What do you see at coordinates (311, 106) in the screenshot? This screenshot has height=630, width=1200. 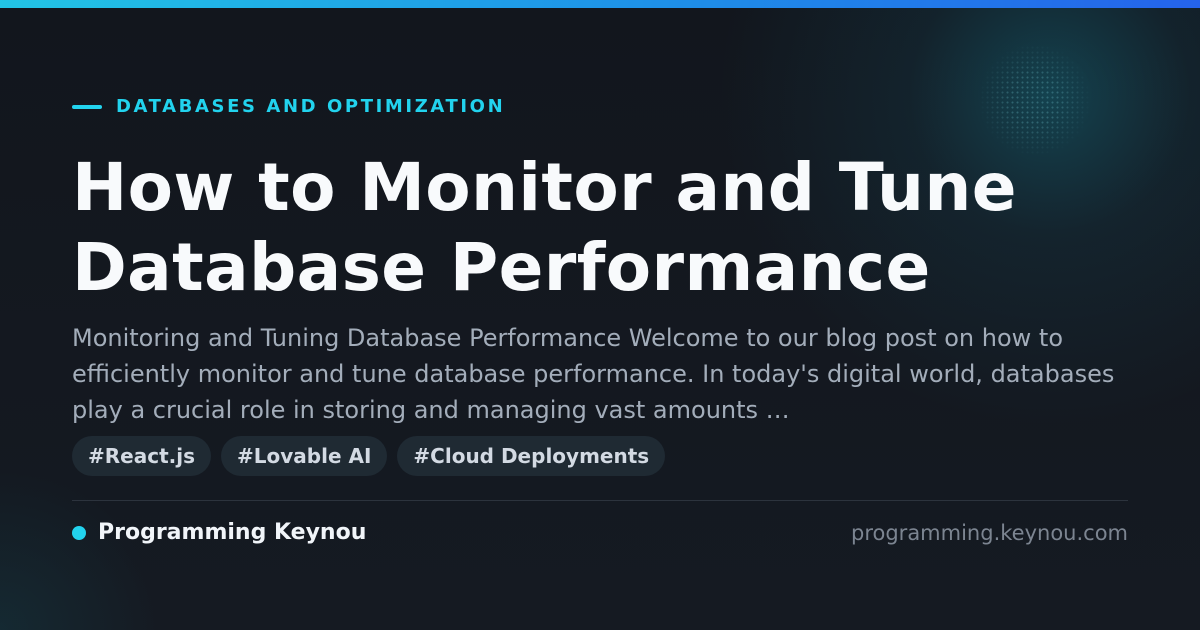 I see `category-label: DATABASES AND OPTIMIZATION` at bounding box center [311, 106].